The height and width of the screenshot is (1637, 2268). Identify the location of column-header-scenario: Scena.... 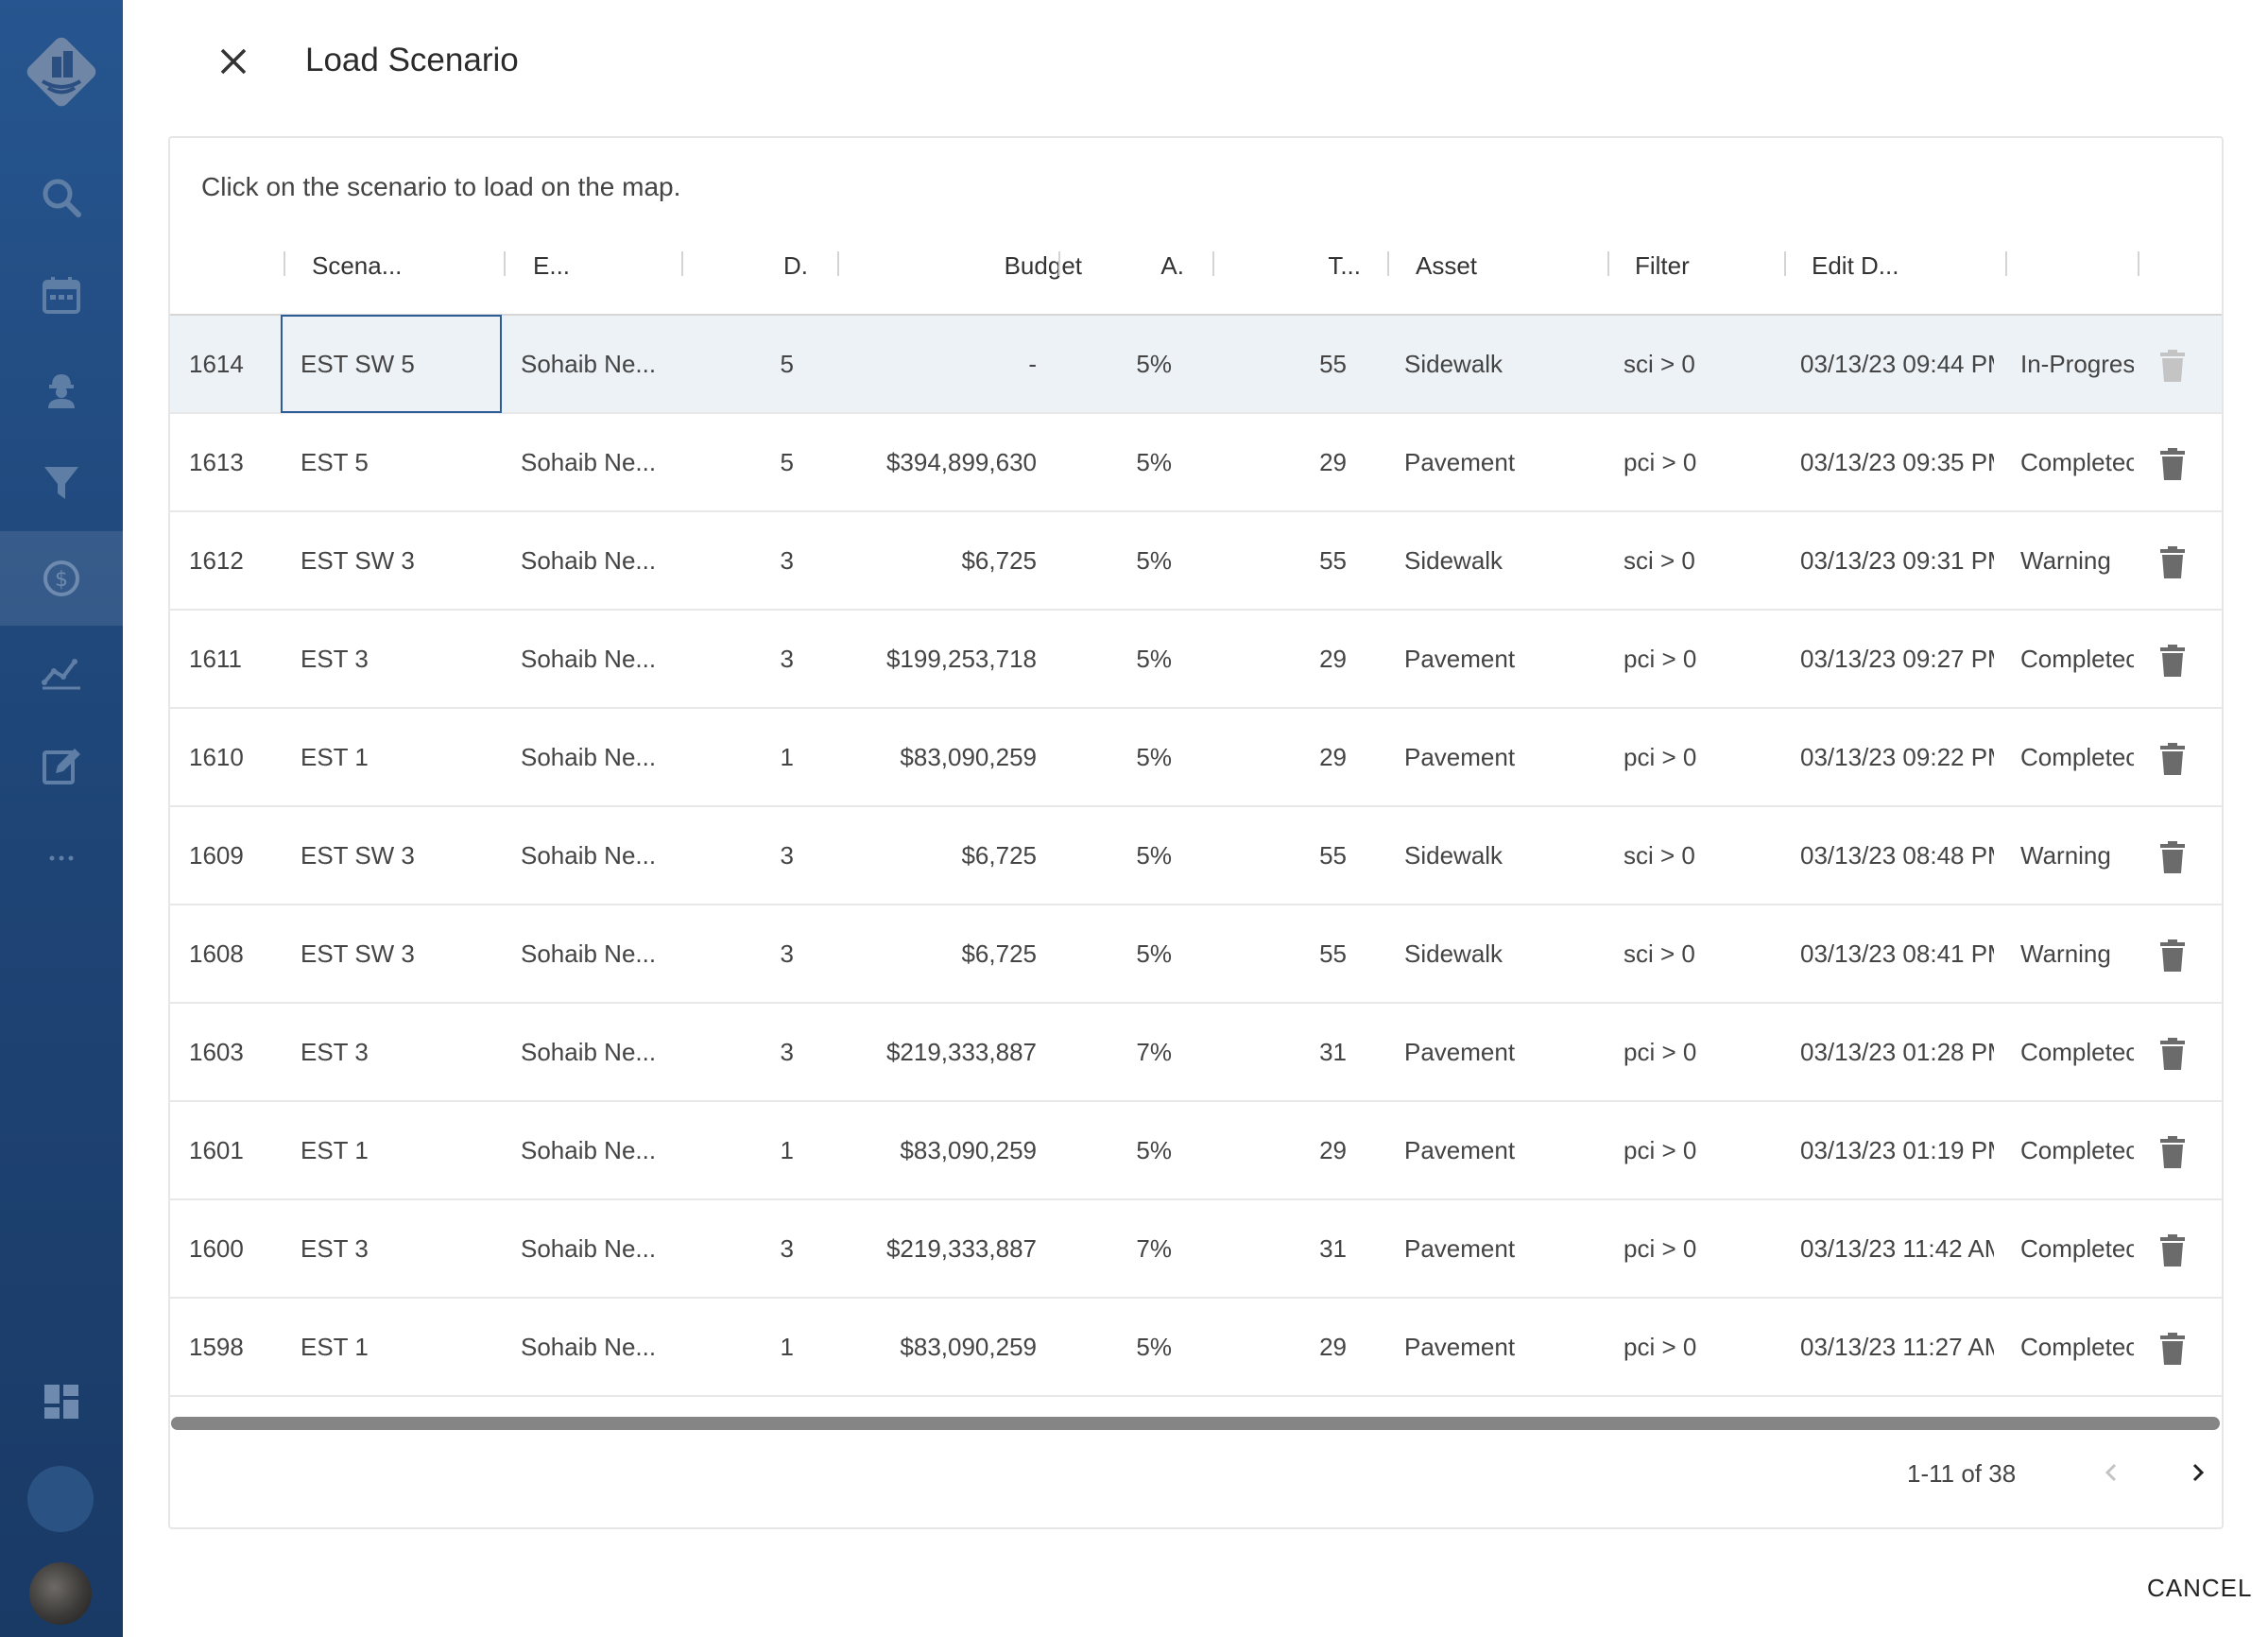
(357, 270).